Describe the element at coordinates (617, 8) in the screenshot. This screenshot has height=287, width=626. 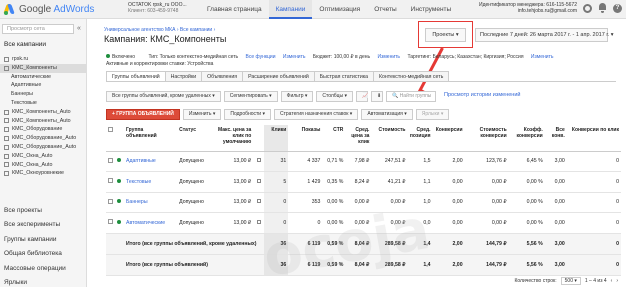
I see `help-icon: ?` at that location.